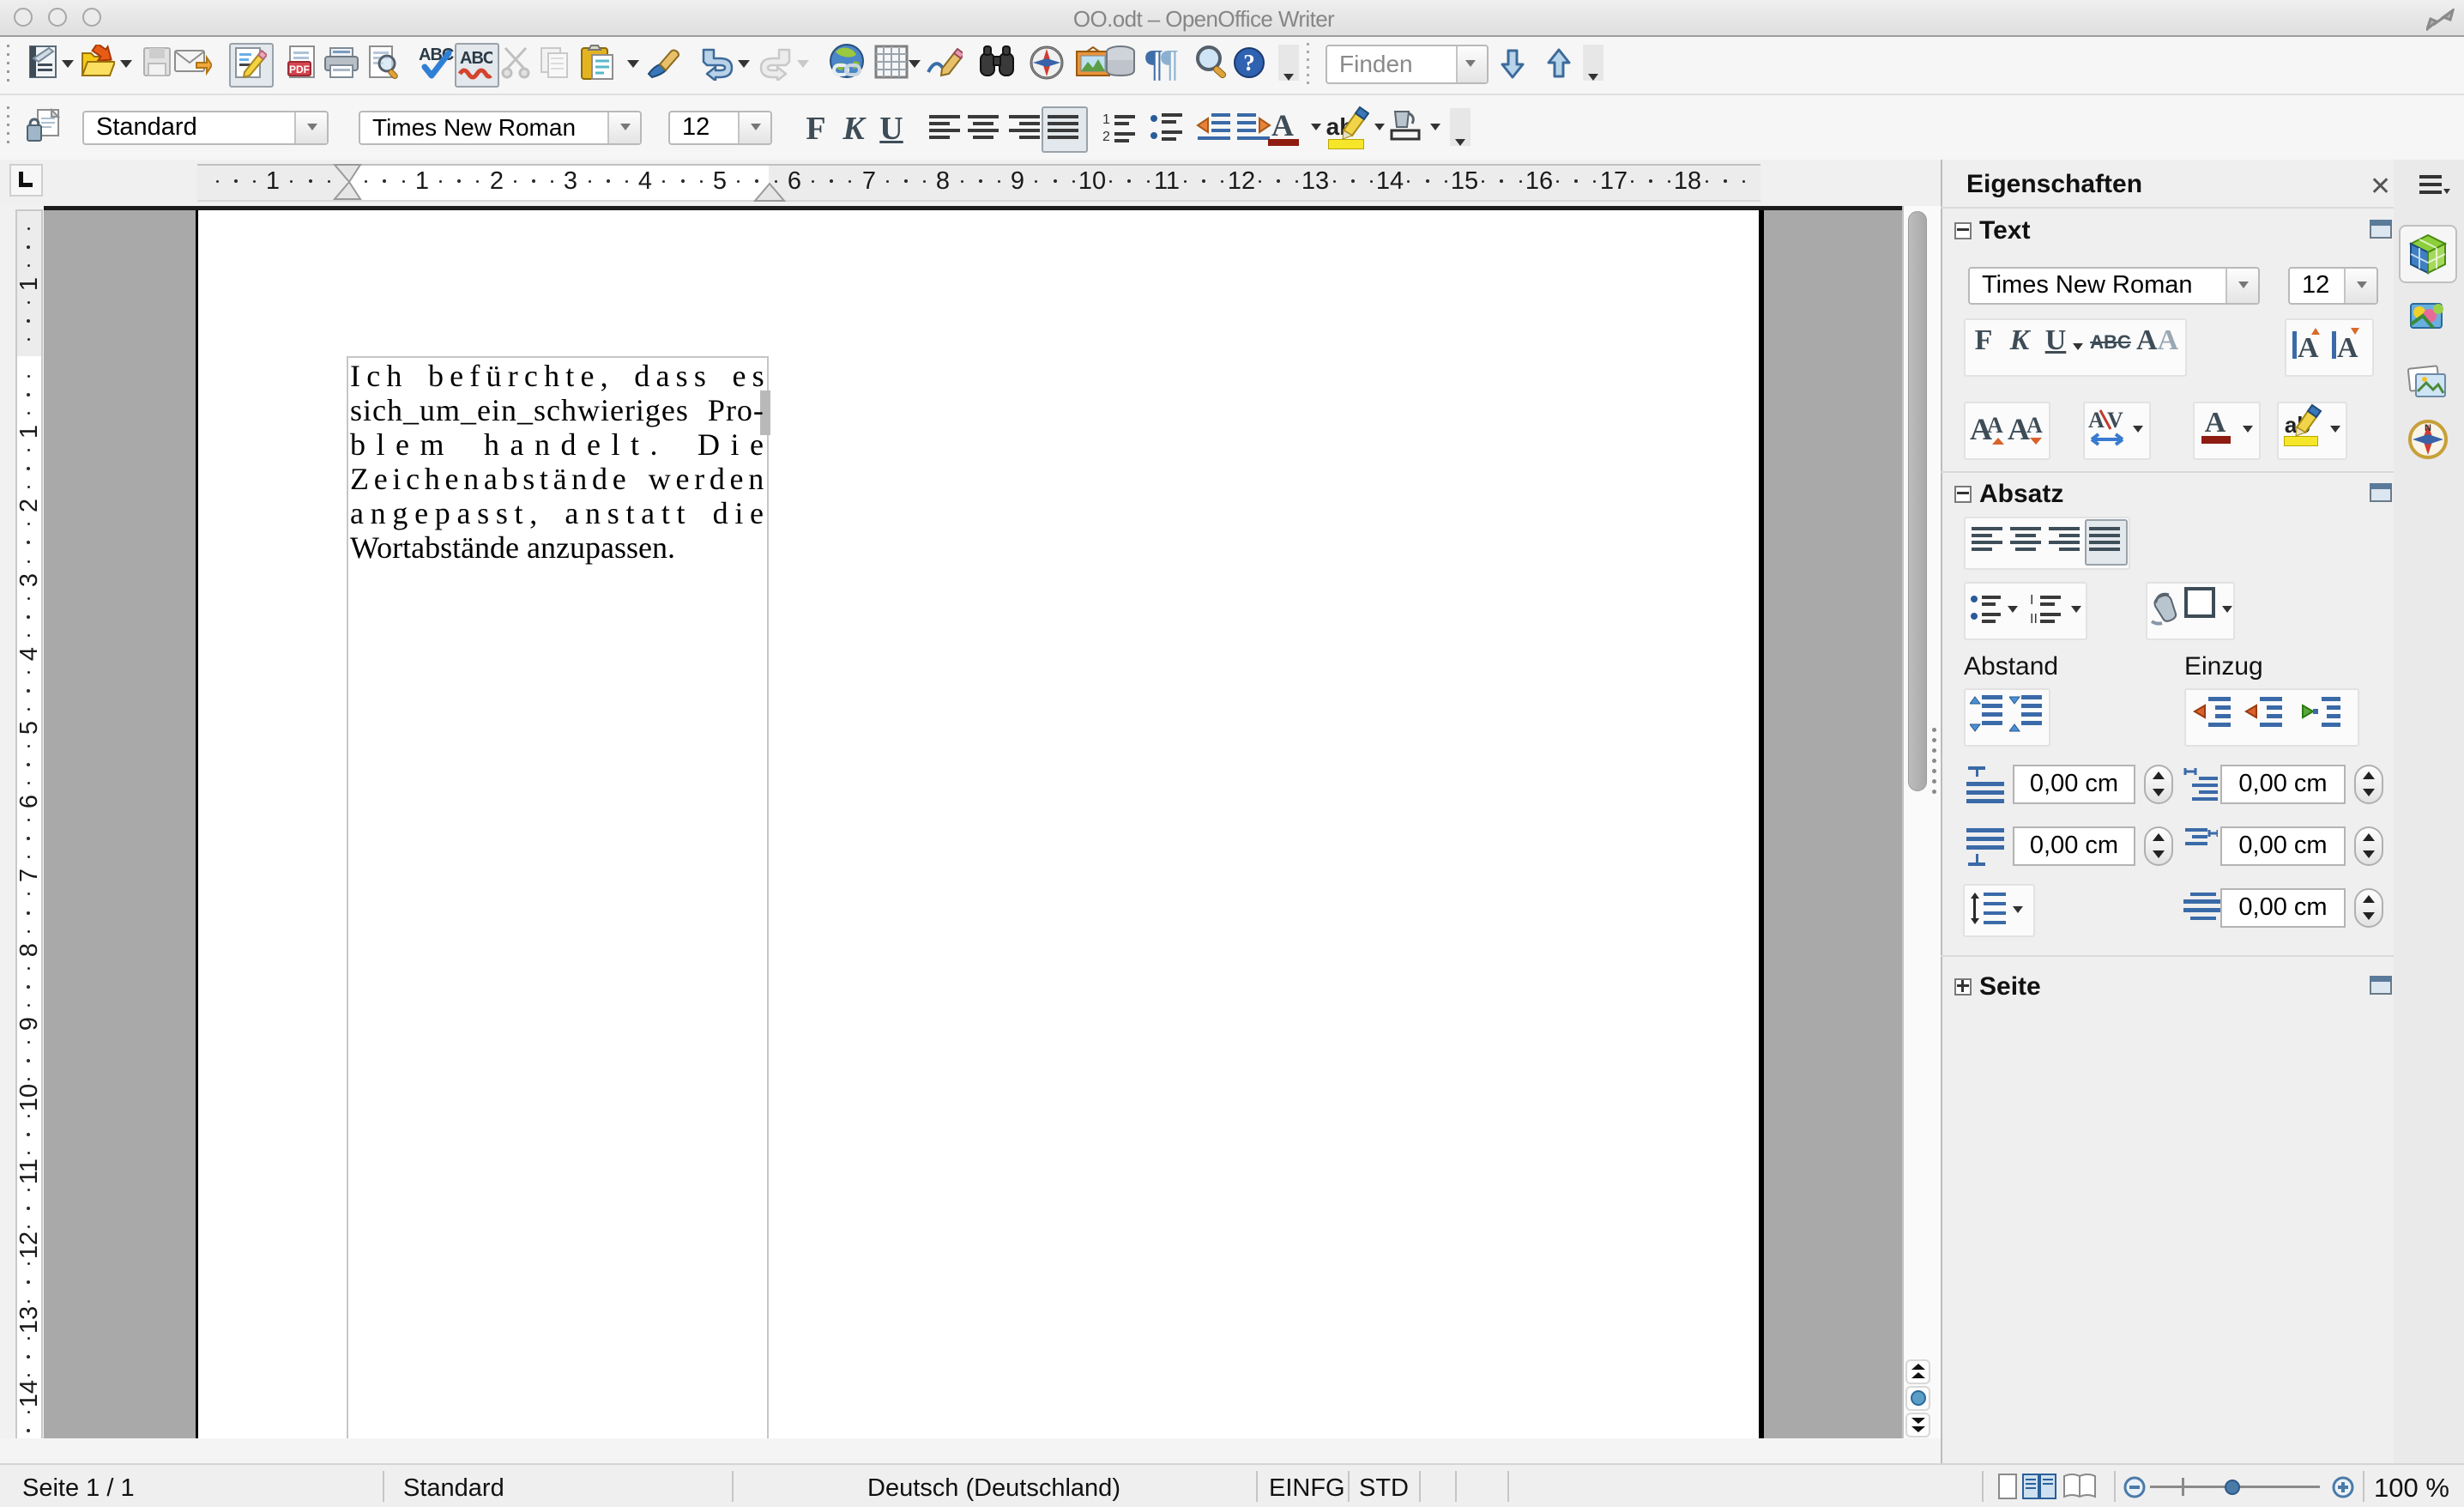  I want to click on svg-text: PDF, so click(299, 70).